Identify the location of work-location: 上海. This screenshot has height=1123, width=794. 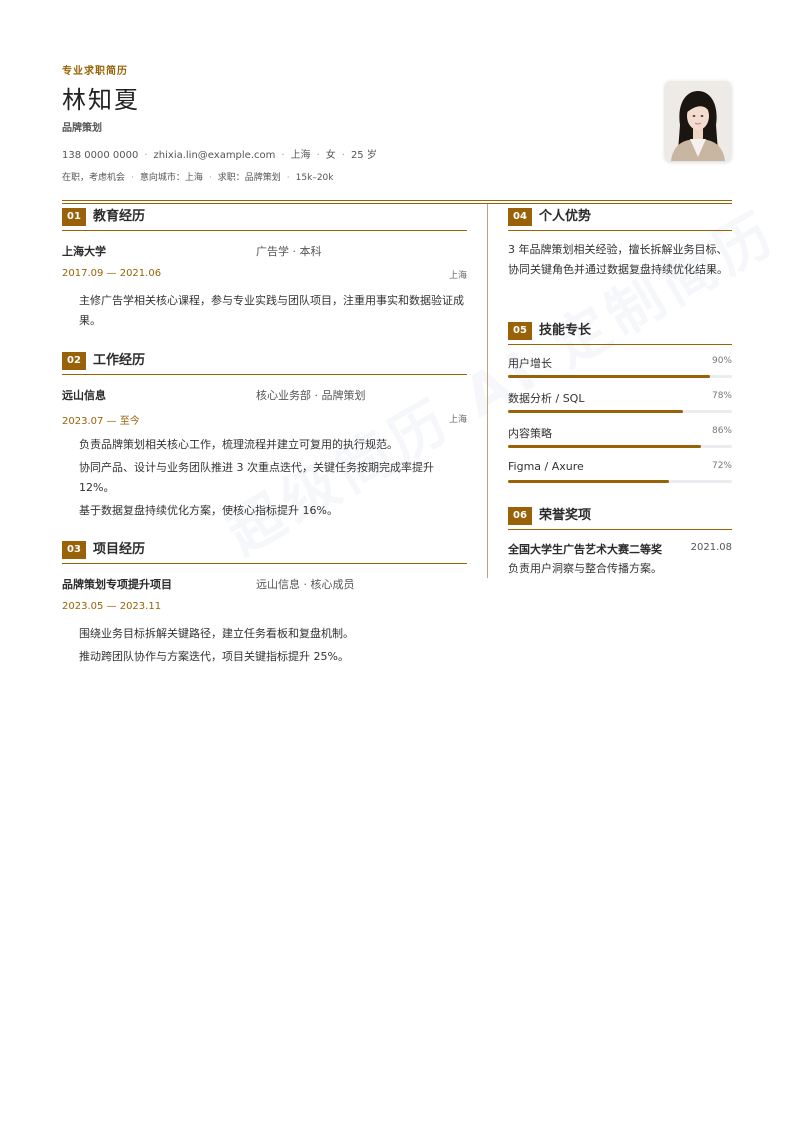
(457, 420).